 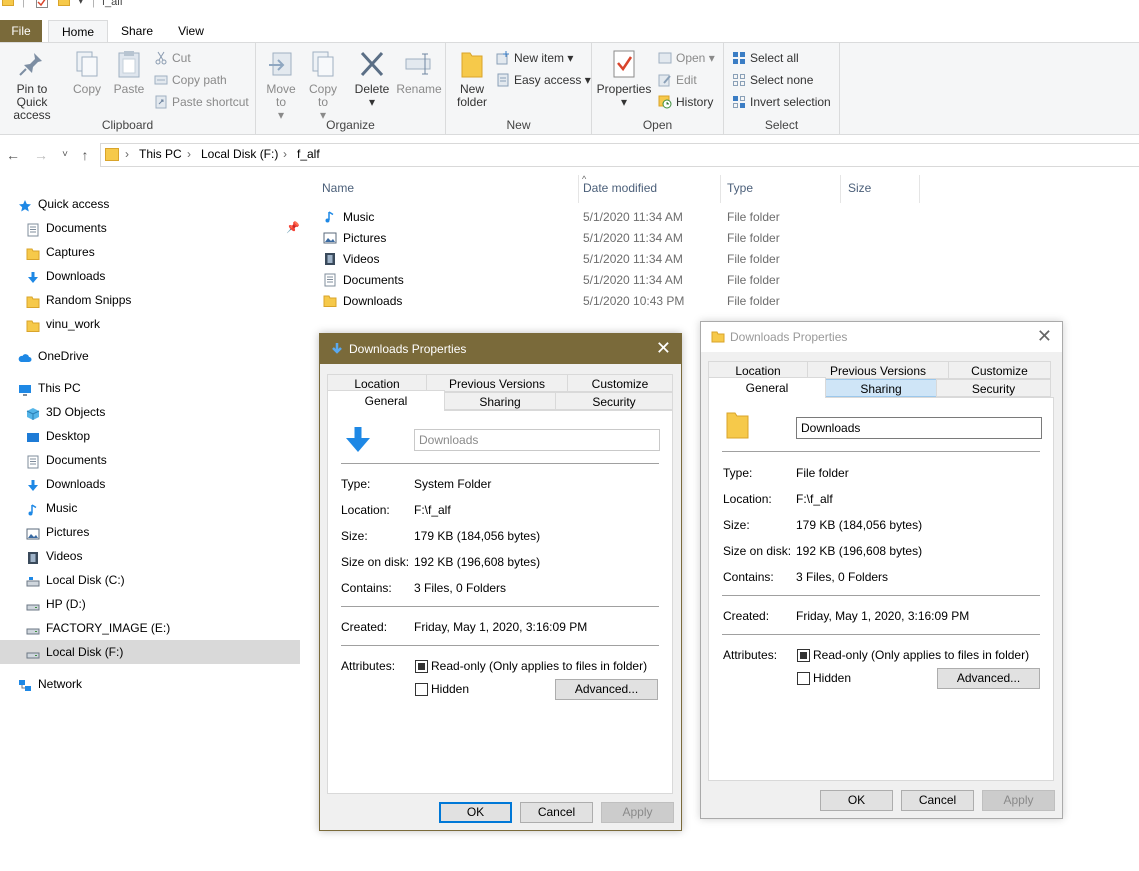 What do you see at coordinates (150, 252) in the screenshot?
I see `sidebar-item: Captures` at bounding box center [150, 252].